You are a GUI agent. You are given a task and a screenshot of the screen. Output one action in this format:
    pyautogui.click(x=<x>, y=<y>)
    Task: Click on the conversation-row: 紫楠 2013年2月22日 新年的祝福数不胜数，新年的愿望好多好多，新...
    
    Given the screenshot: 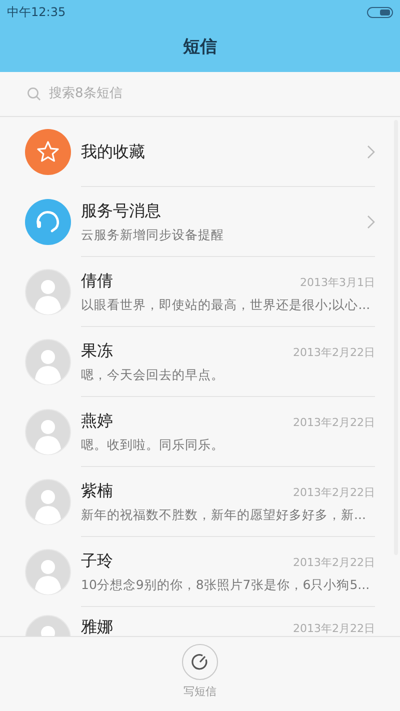 What is the action you would take?
    pyautogui.click(x=200, y=502)
    